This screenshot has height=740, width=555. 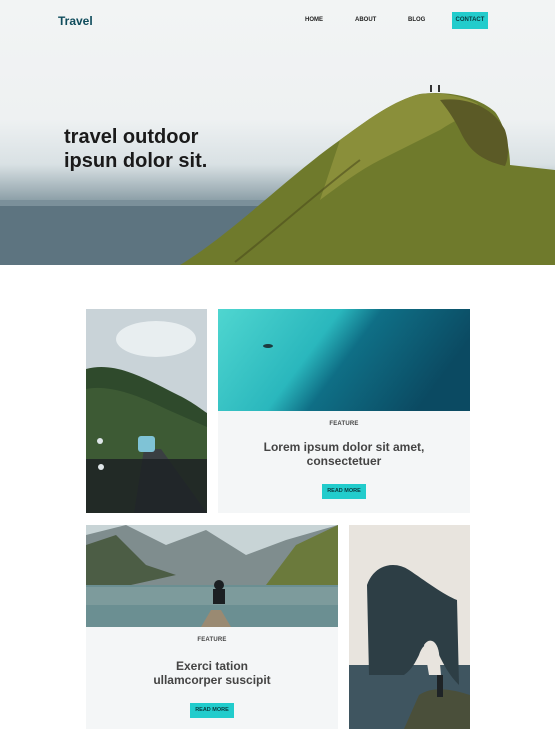 I want to click on feature-title-line2: ullamcorper suscipit, so click(x=212, y=680).